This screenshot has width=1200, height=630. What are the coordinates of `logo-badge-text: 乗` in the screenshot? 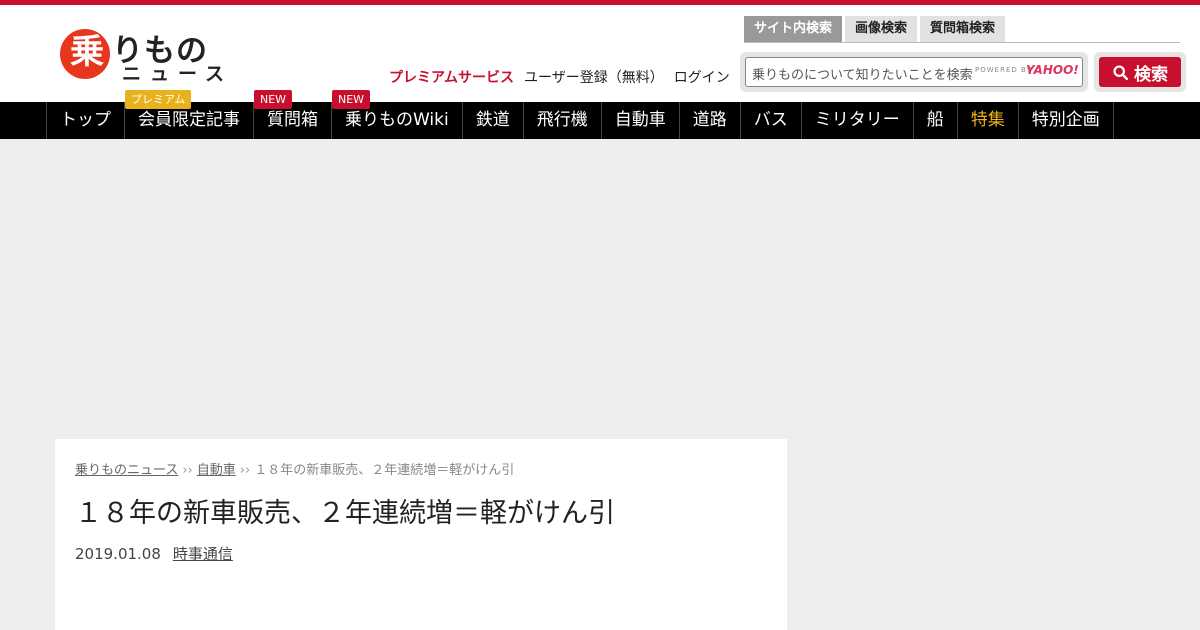 It's located at (87, 52).